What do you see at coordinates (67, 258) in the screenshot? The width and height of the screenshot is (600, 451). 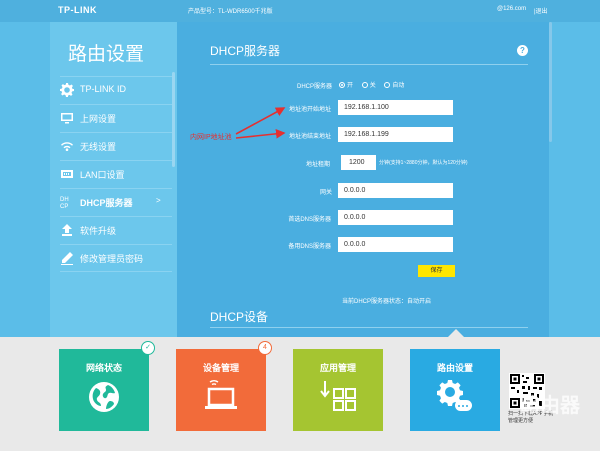 I see `pencil-icon` at bounding box center [67, 258].